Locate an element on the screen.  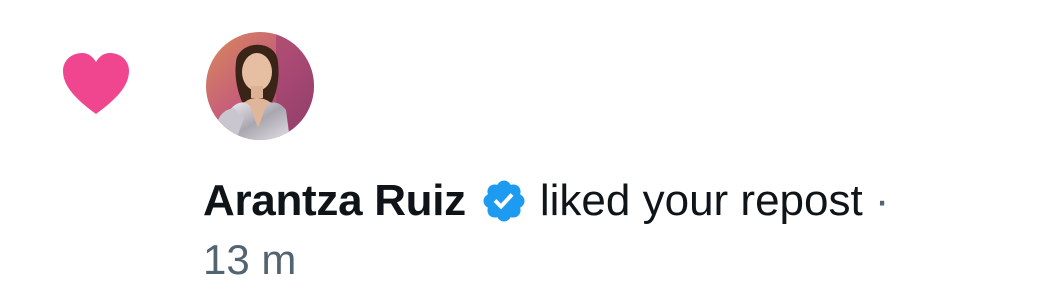
action-text: liked your repost is located at coordinates (701, 200).